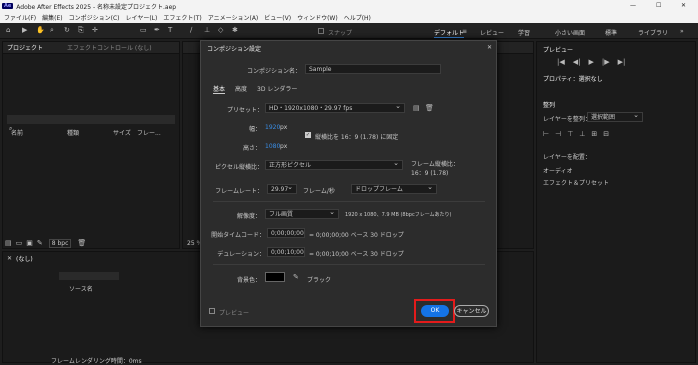 This screenshot has height=365, width=698. Describe the element at coordinates (356, 235) in the screenshot. I see `start-timecode-info: = 0;00;00;00 ベース 30 ドロップ` at that location.